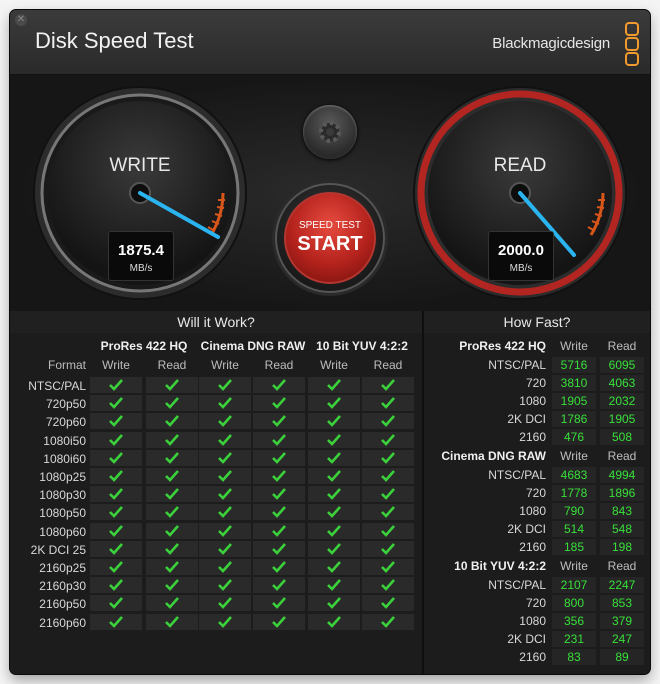  I want to click on write-speed-value: 4683, so click(574, 475).